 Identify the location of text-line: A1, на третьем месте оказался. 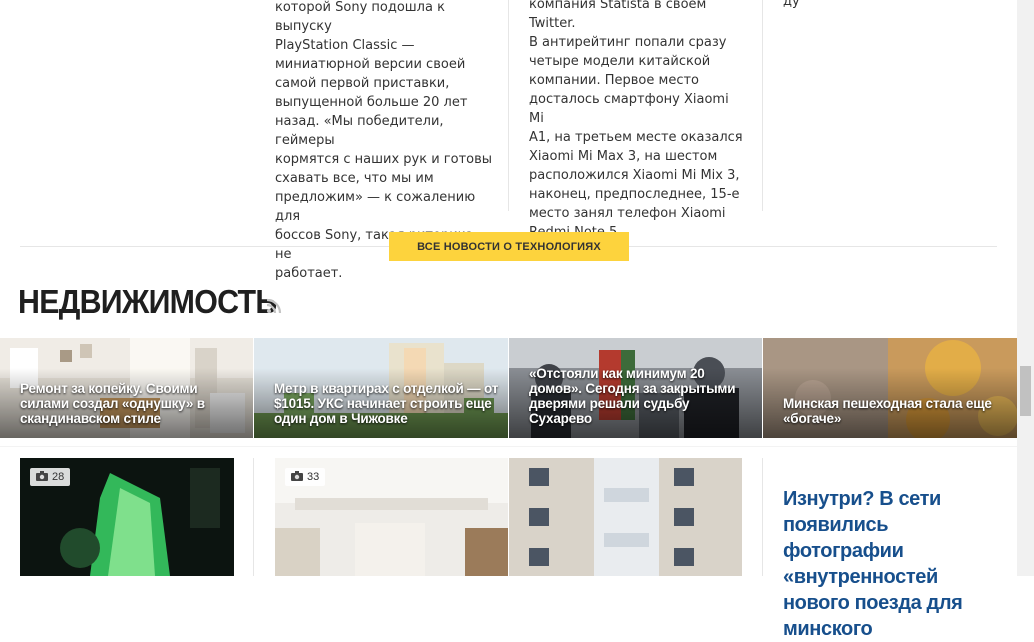
(636, 137).